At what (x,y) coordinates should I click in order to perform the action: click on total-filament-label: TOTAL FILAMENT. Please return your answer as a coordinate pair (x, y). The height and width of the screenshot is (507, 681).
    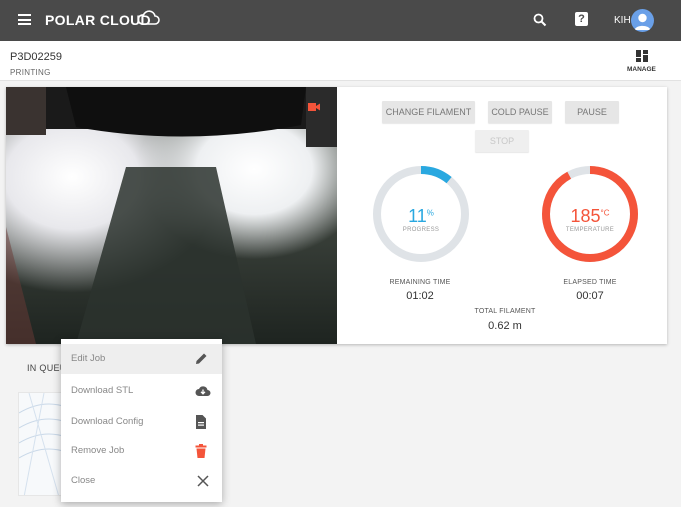
    Looking at the image, I should click on (505, 311).